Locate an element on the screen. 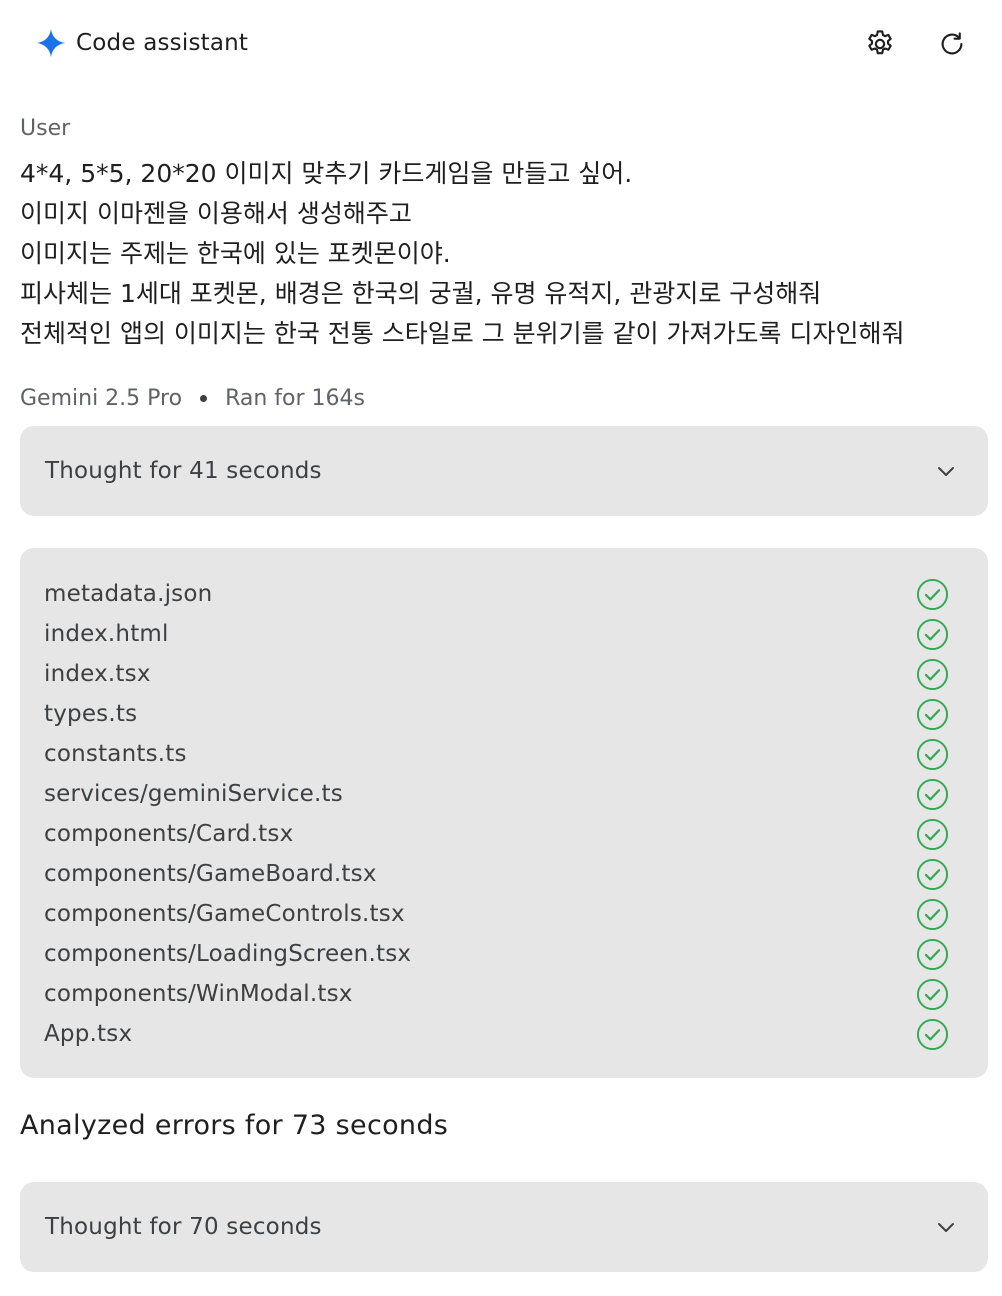 The width and height of the screenshot is (1002, 1296). file-name: components/Card.tsx is located at coordinates (169, 834).